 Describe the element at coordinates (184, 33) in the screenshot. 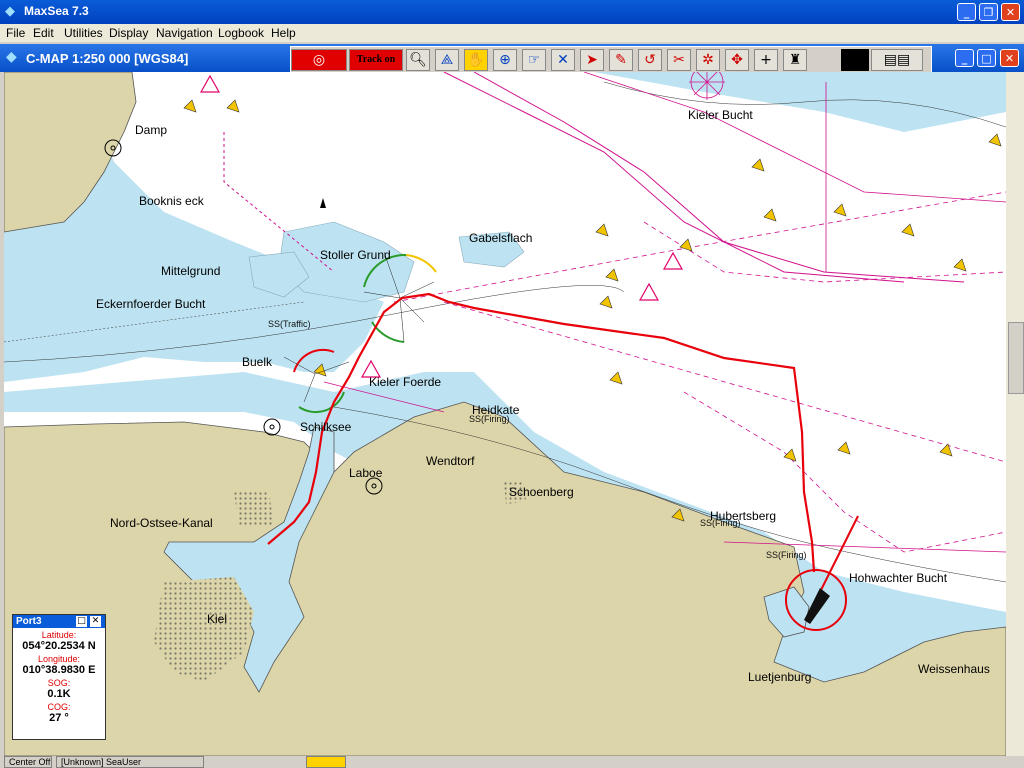

I see `menu-navigation: Navigation` at that location.